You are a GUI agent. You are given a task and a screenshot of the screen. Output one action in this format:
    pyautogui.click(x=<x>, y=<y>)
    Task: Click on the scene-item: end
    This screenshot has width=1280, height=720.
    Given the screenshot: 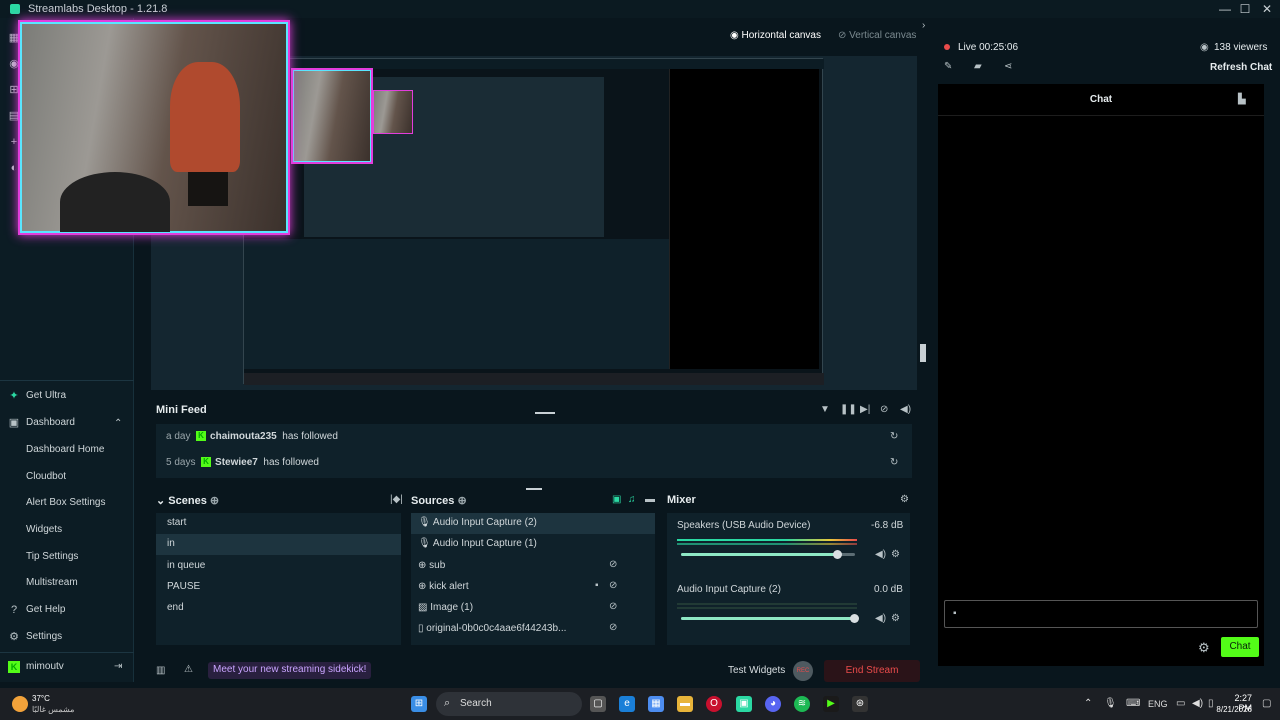 What is the action you would take?
    pyautogui.click(x=278, y=608)
    